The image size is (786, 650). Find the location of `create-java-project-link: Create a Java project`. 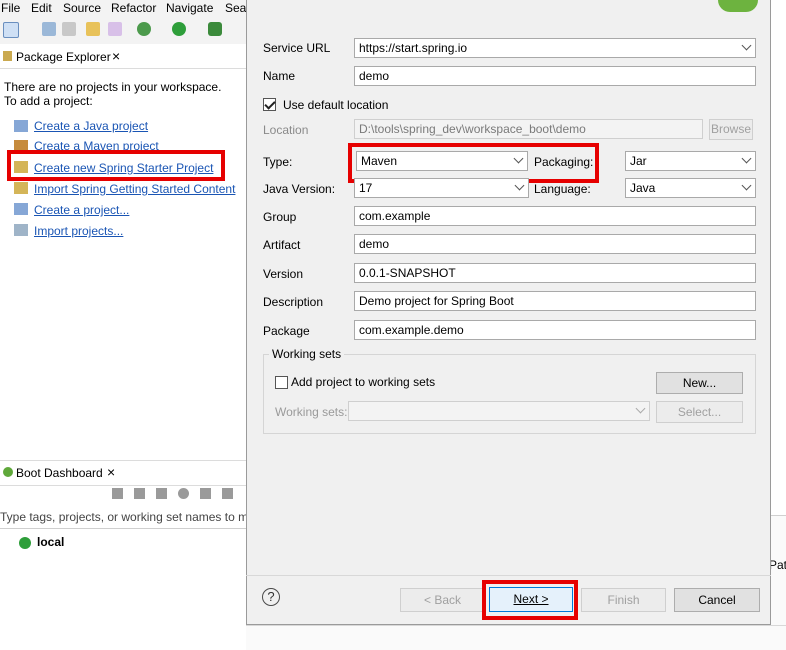

create-java-project-link: Create a Java project is located at coordinates (91, 126).